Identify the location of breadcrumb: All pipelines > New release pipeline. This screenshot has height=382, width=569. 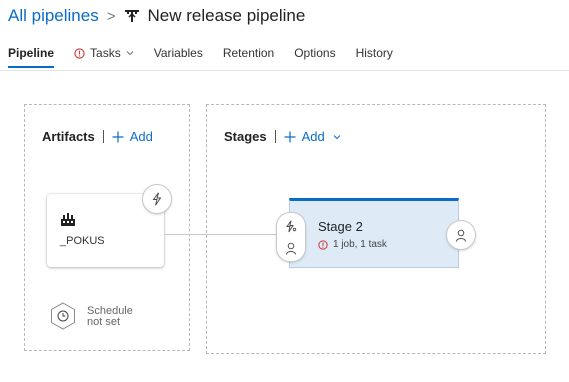
(156, 16).